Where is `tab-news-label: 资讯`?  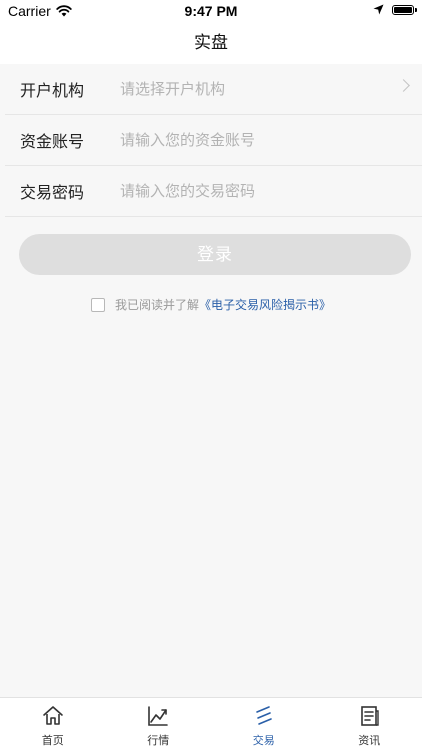 tab-news-label: 资讯 is located at coordinates (369, 740).